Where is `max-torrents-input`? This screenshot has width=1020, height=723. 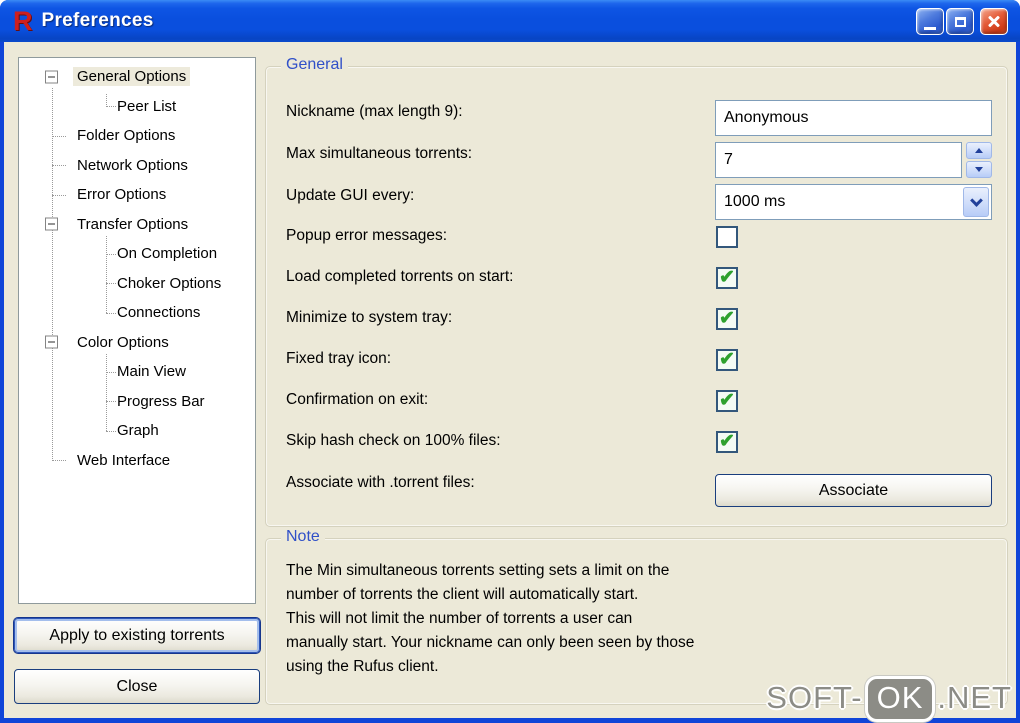 max-torrents-input is located at coordinates (838, 160).